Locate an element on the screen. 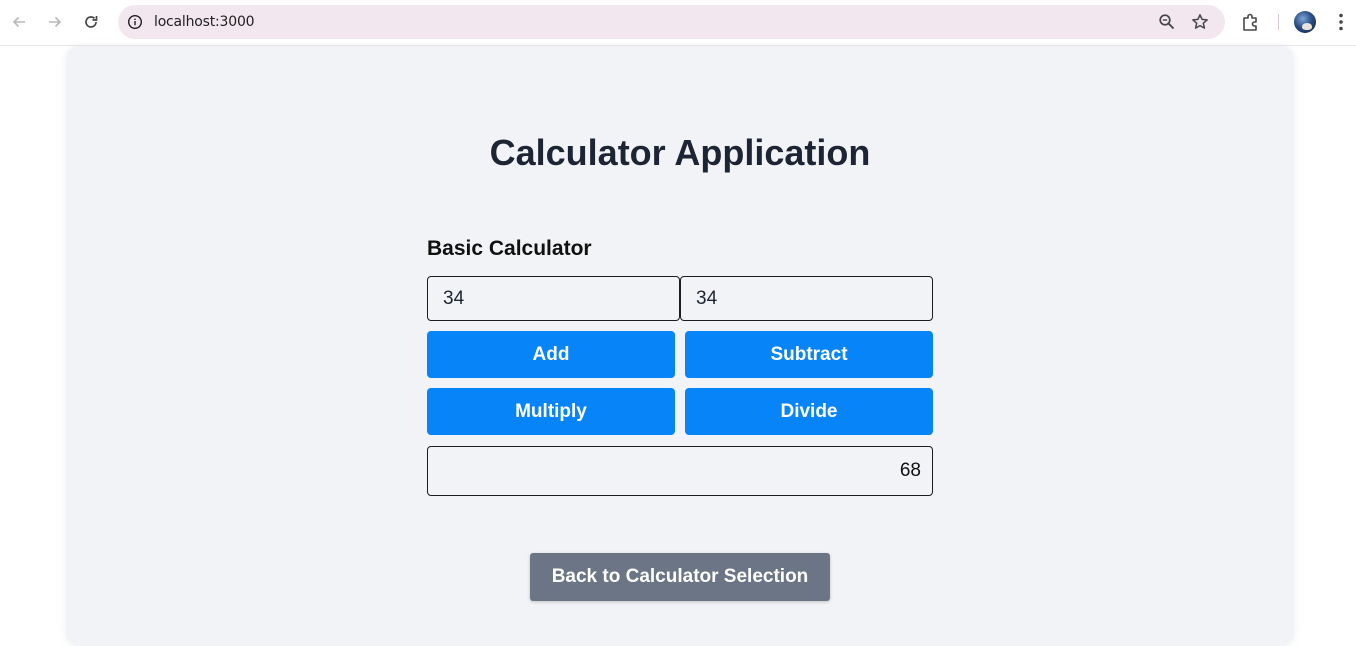 Image resolution: width=1356 pixels, height=646 pixels. add-button: Add is located at coordinates (551, 354).